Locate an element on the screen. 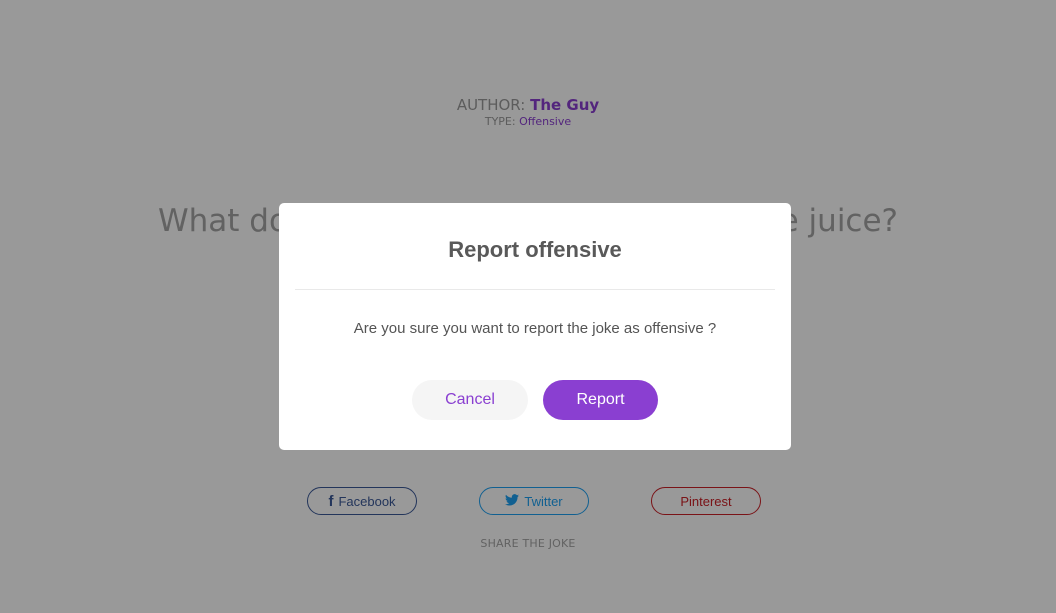  dialog-divider is located at coordinates (535, 289).